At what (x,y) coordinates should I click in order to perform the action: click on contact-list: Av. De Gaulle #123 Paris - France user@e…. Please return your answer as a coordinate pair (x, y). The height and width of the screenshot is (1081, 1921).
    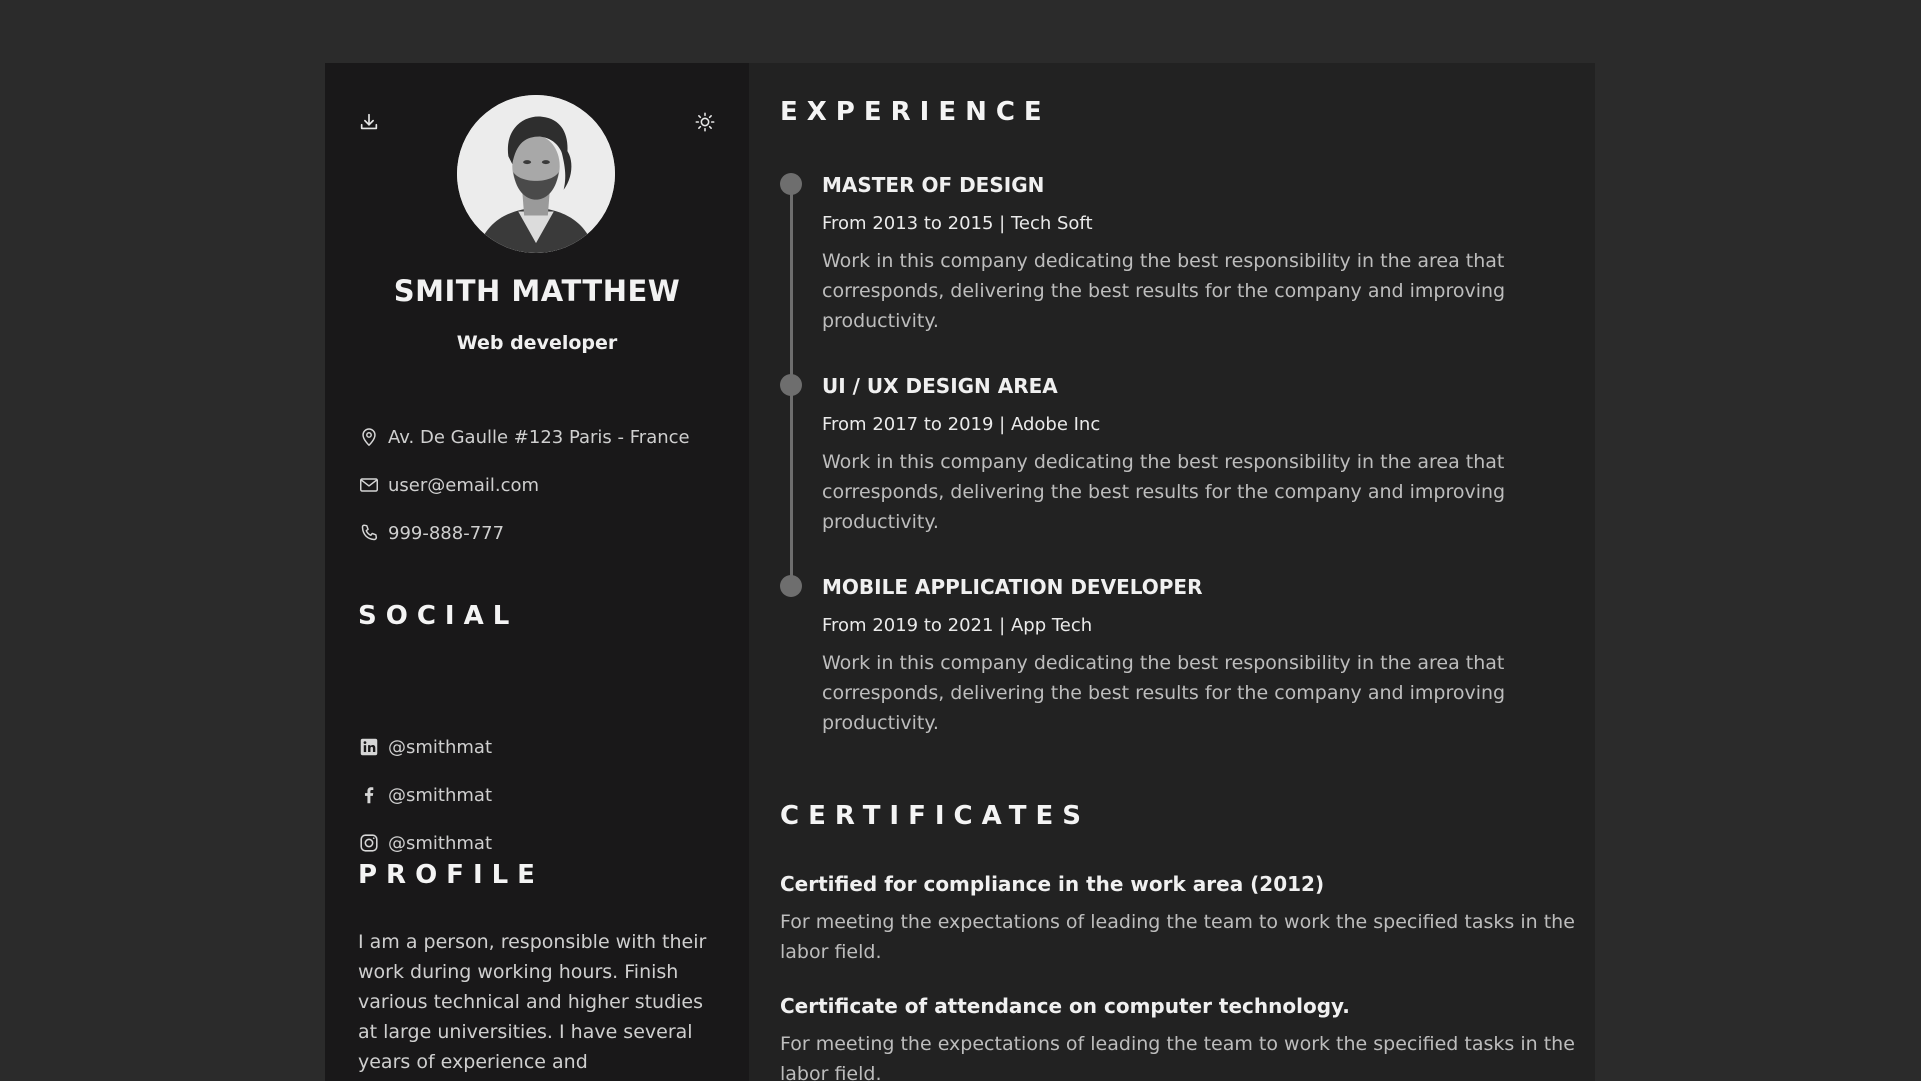
    Looking at the image, I should click on (524, 485).